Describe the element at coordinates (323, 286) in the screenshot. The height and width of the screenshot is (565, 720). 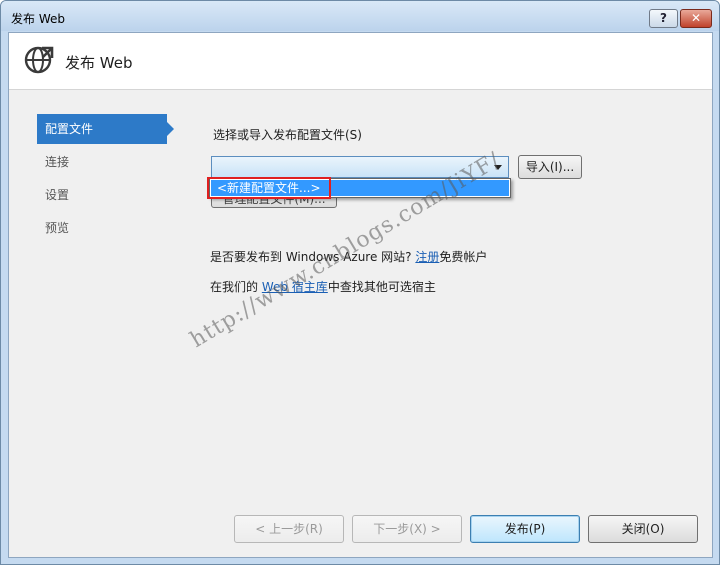
I see `hosting-prompt: 在我们的 Web 宿主库中查找其他可选宿主` at that location.